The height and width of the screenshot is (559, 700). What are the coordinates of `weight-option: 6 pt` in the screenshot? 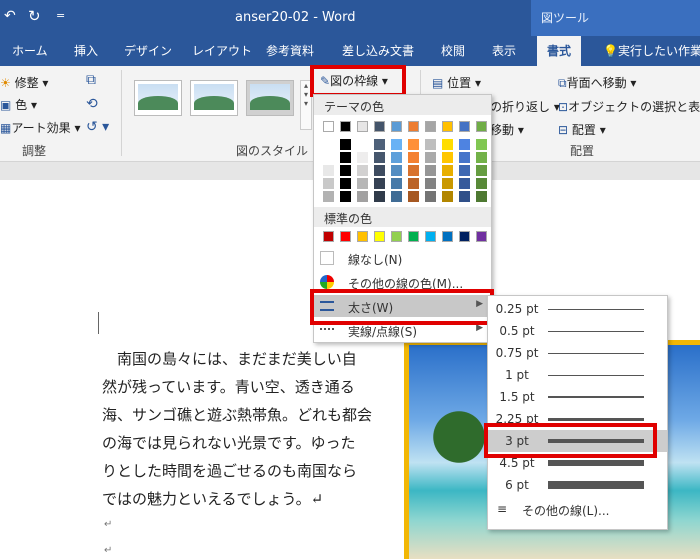 It's located at (577, 485).